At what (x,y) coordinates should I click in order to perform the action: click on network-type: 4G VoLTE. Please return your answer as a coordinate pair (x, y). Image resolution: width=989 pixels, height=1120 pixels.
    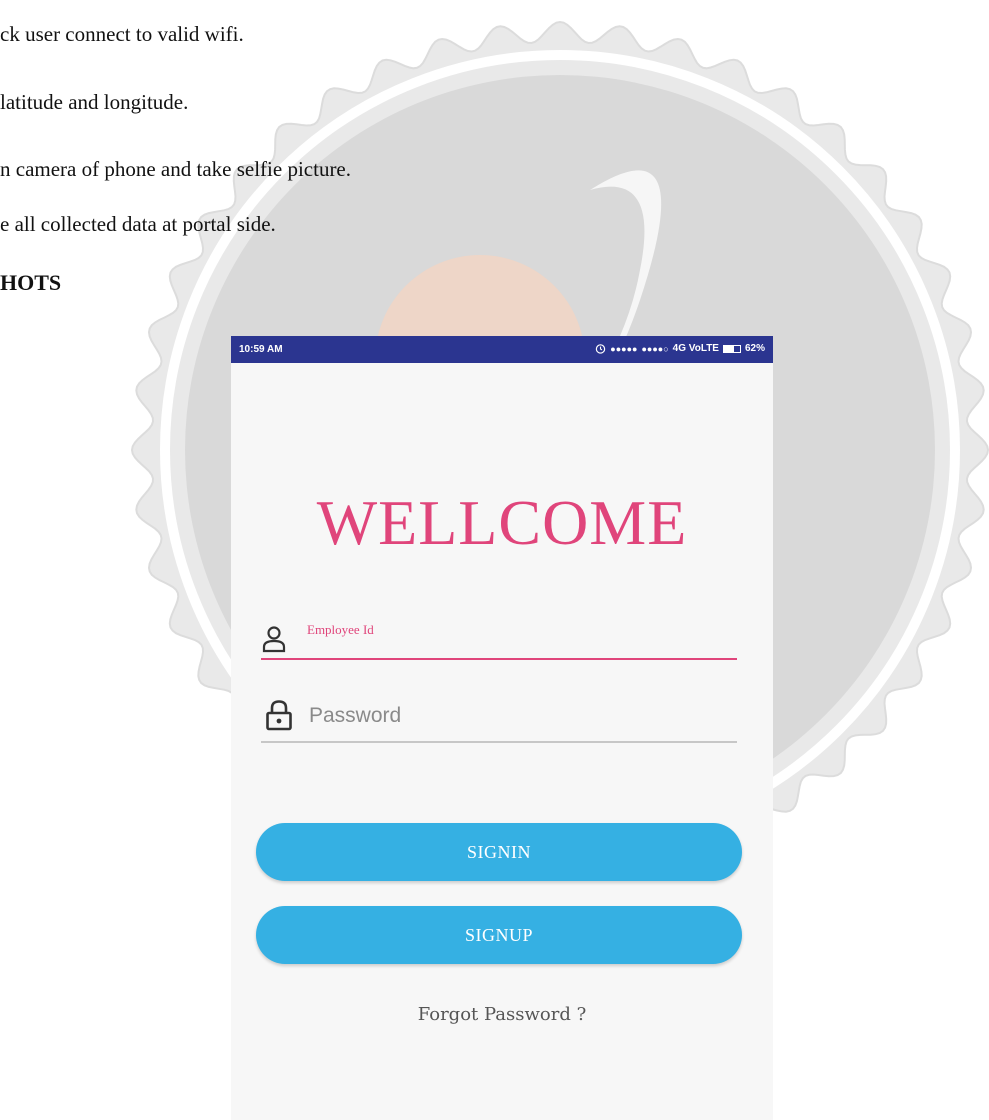
    Looking at the image, I should click on (695, 348).